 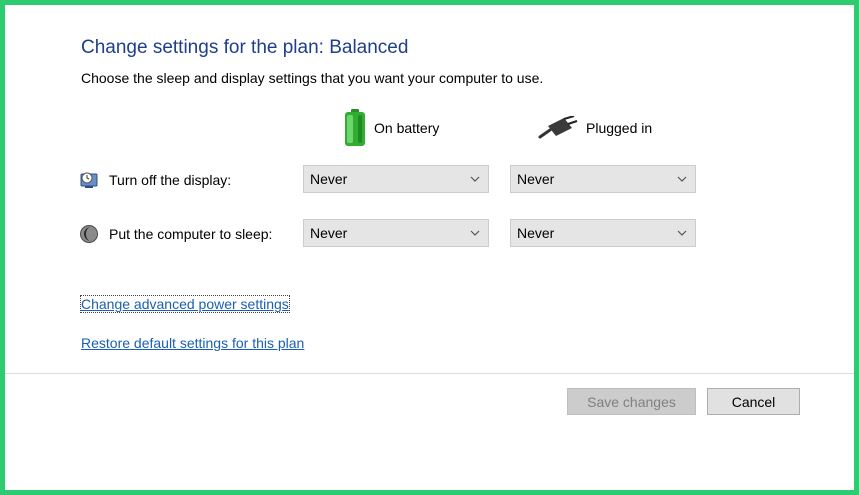 I want to click on display-on-battery-select: Never, so click(x=396, y=179).